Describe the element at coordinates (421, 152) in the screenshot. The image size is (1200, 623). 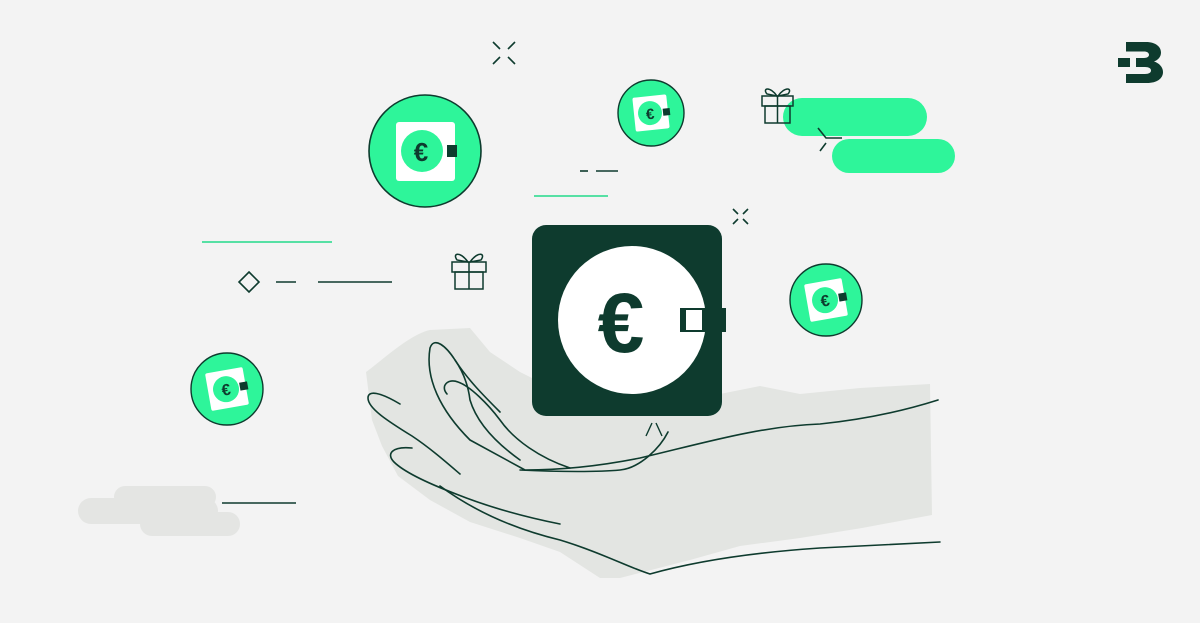
I see `coin-euro-symbol: €` at that location.